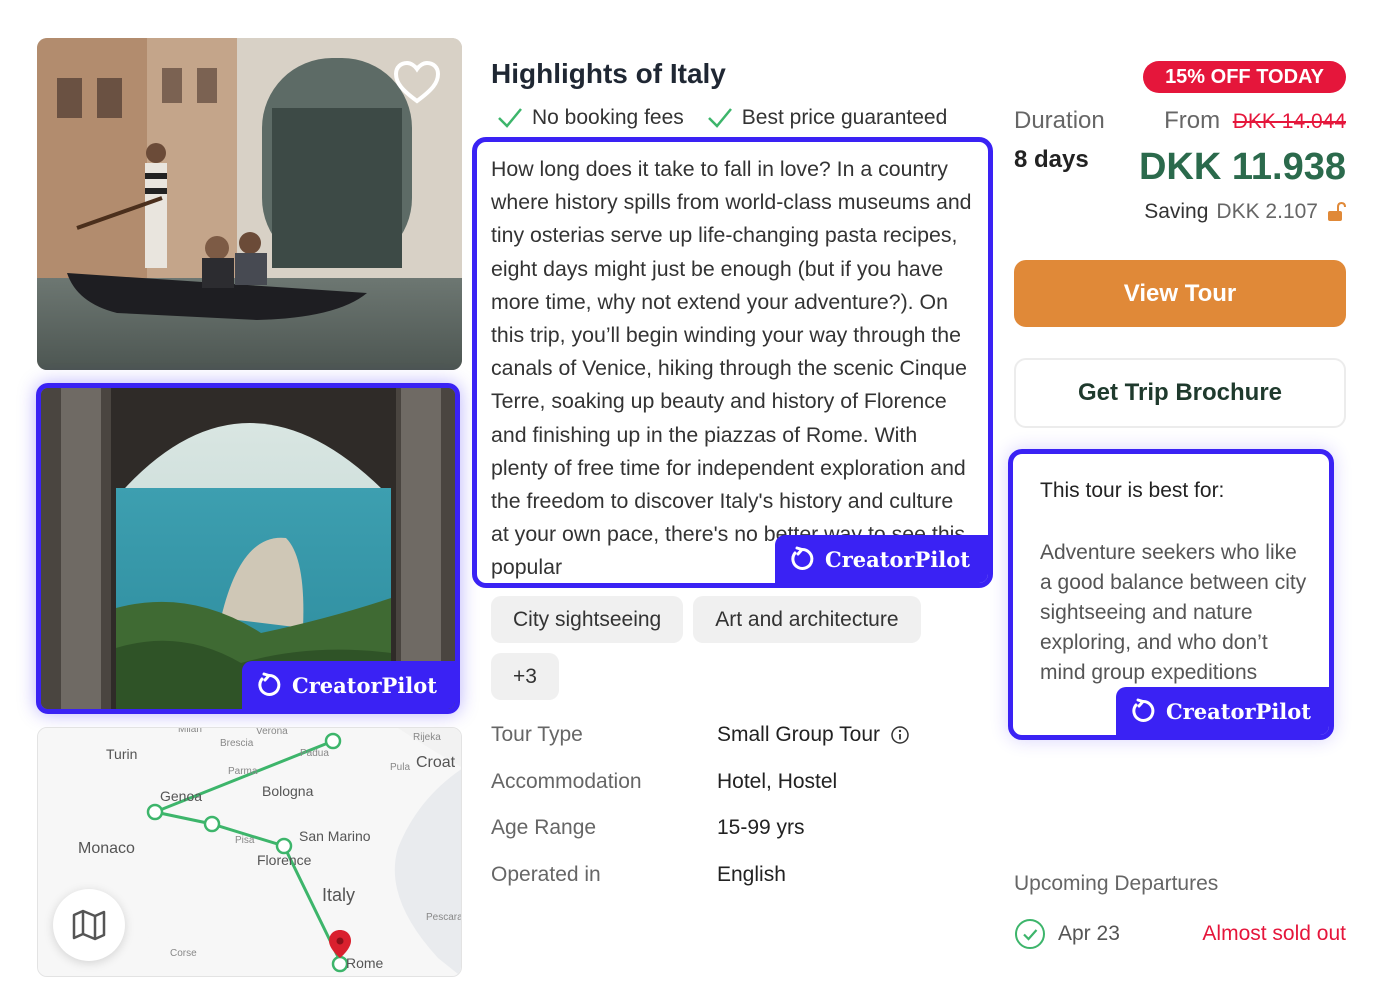 This screenshot has height=1008, width=1400. Describe the element at coordinates (339, 895) in the screenshot. I see `map-label-italy: Italy` at that location.